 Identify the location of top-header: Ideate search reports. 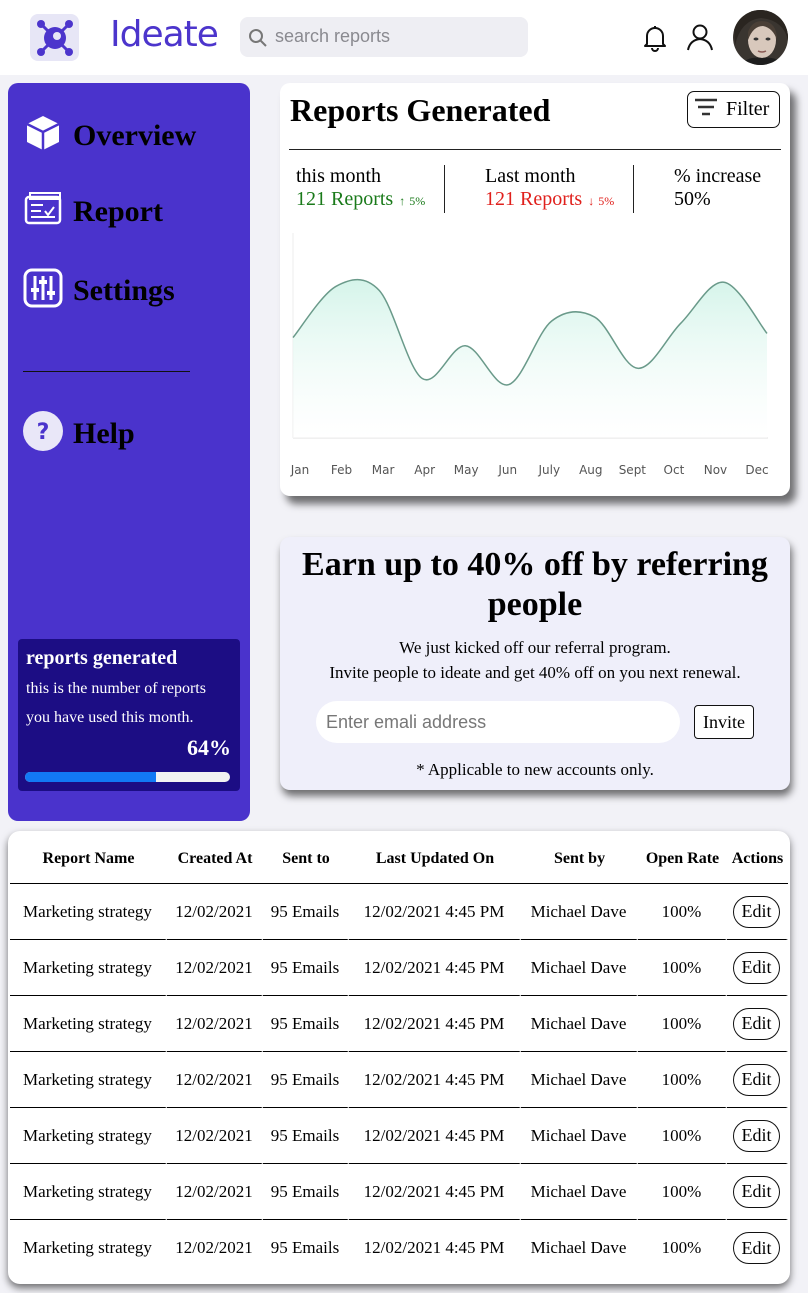
(404, 37).